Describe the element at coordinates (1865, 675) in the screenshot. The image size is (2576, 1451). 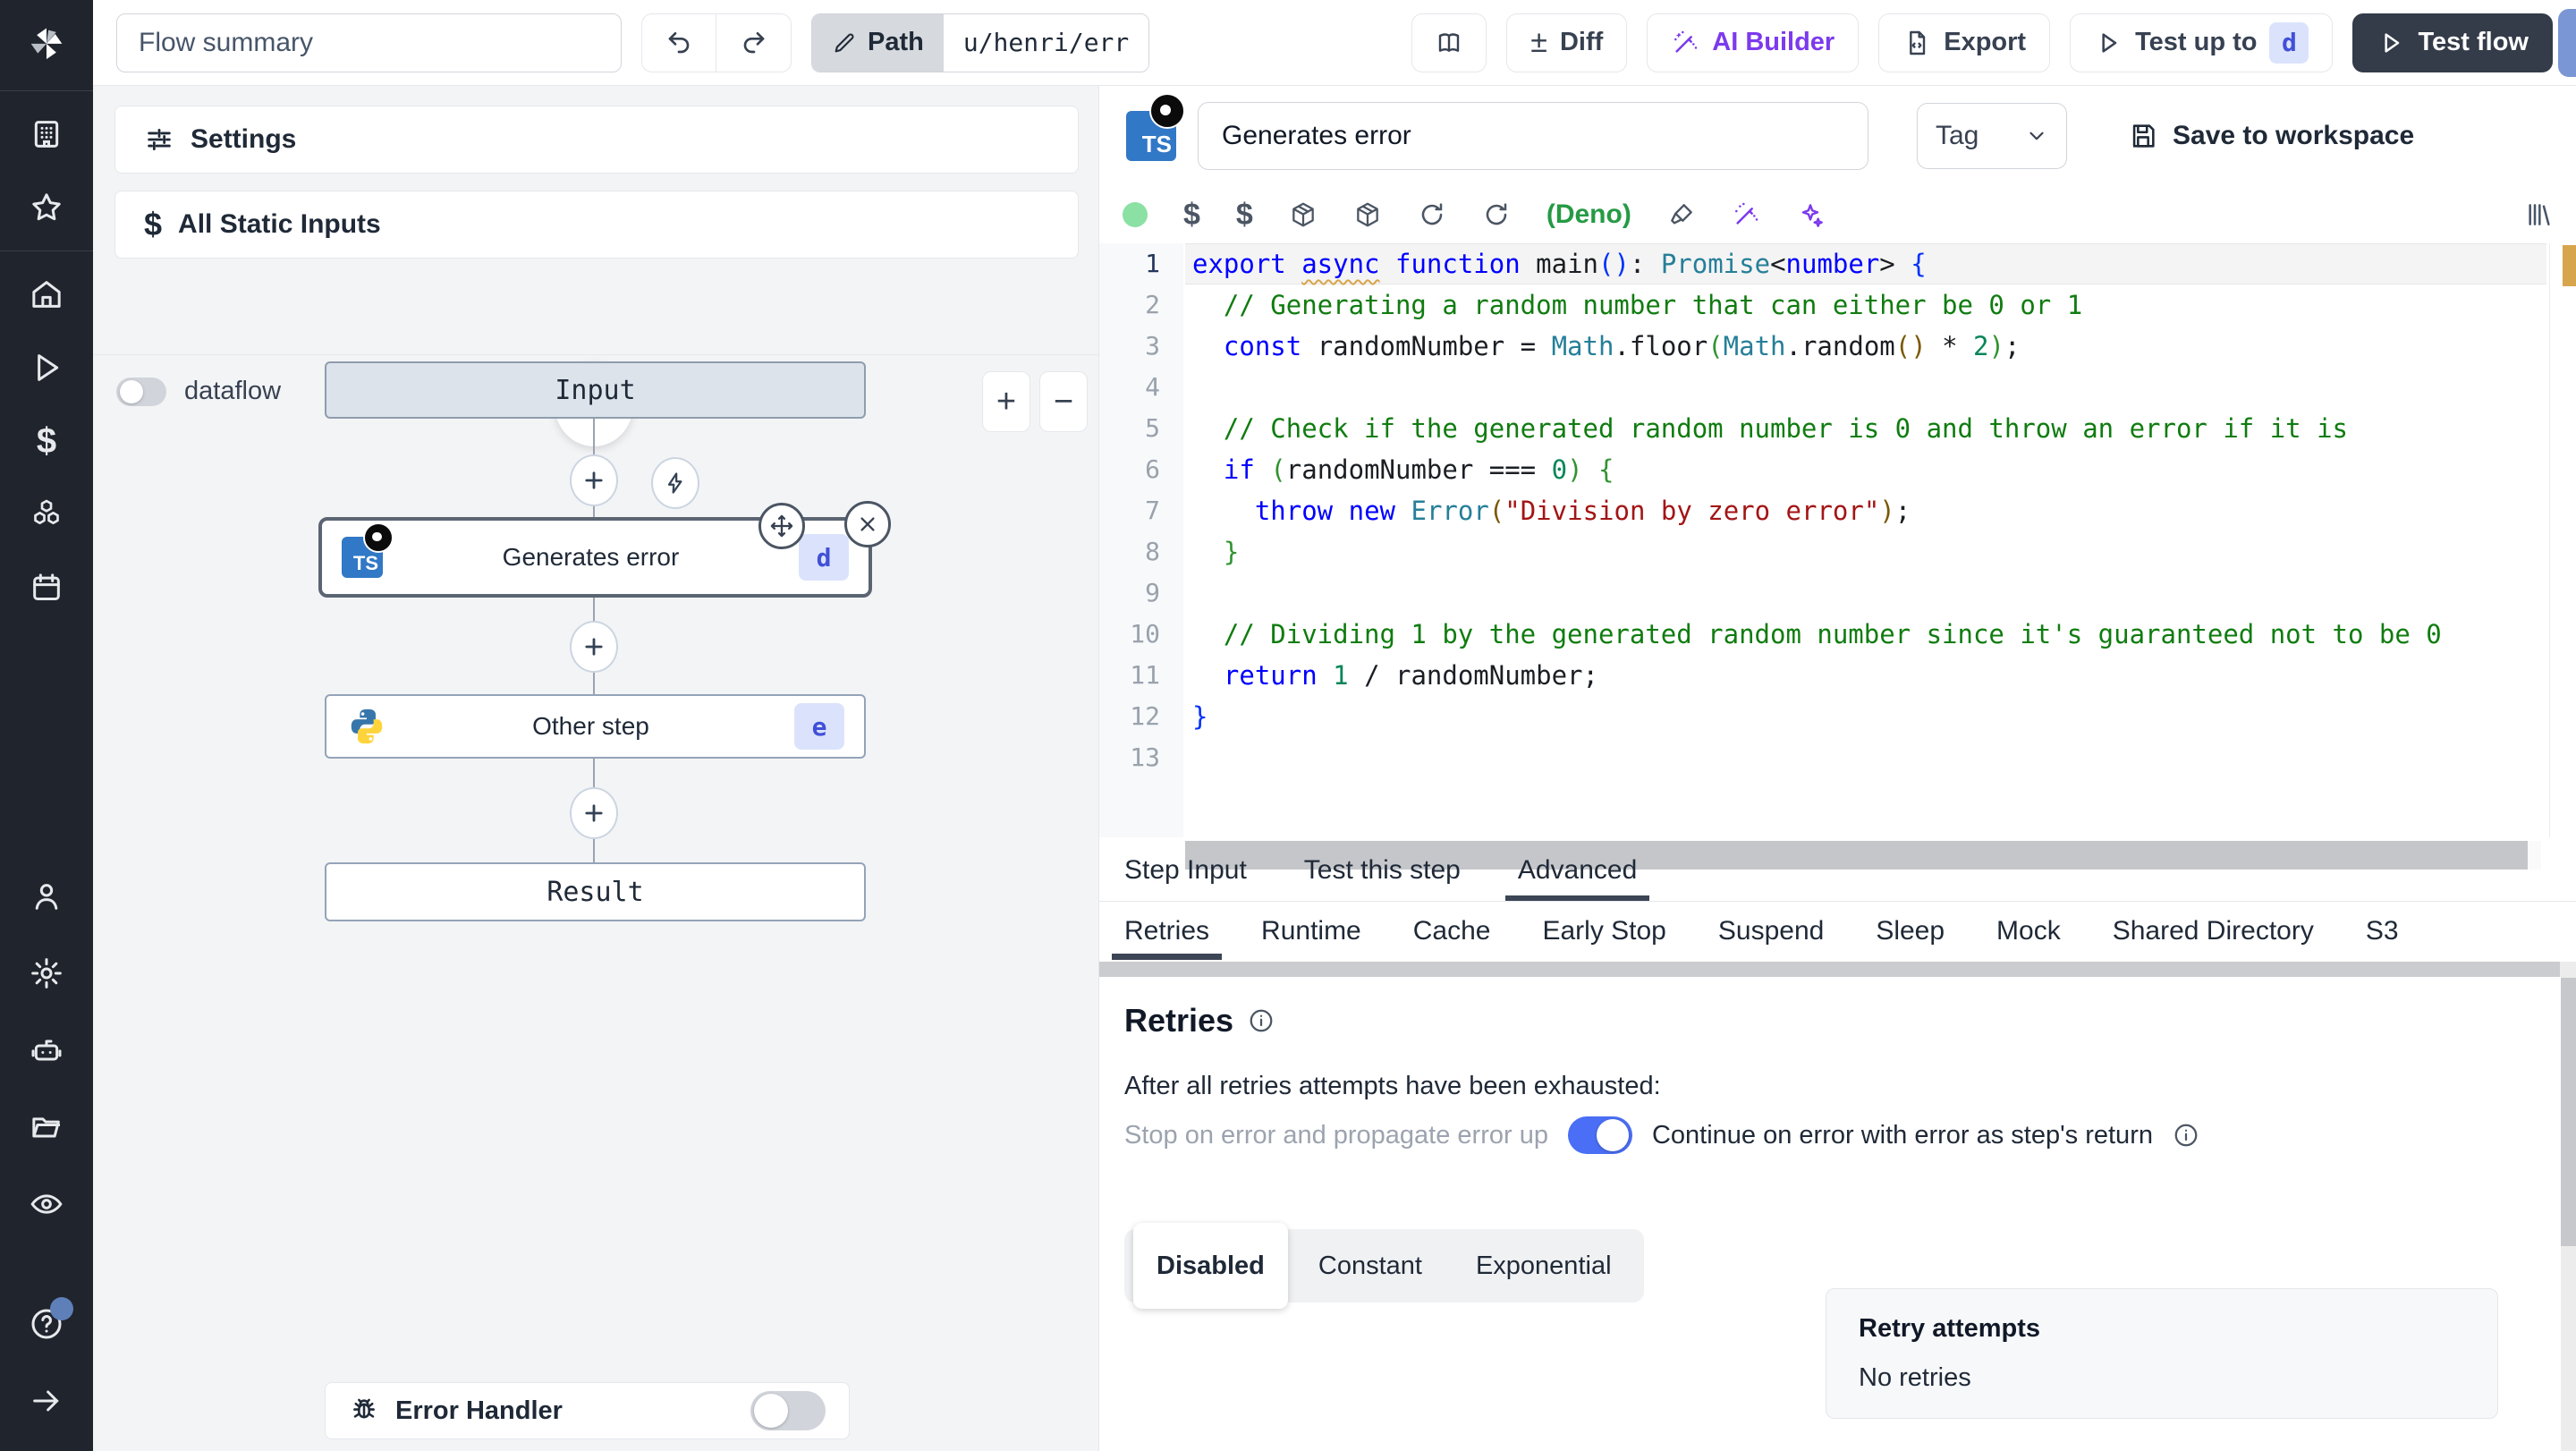
I see `code-line: return 1 / randomNumber;` at that location.